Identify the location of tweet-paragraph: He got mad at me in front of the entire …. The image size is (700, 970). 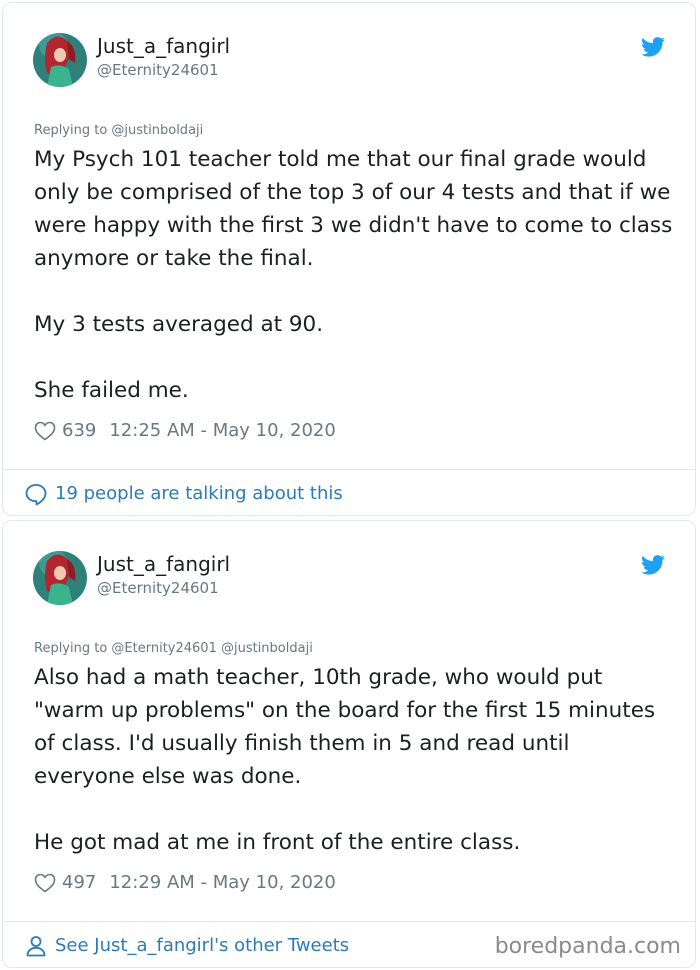
(277, 842).